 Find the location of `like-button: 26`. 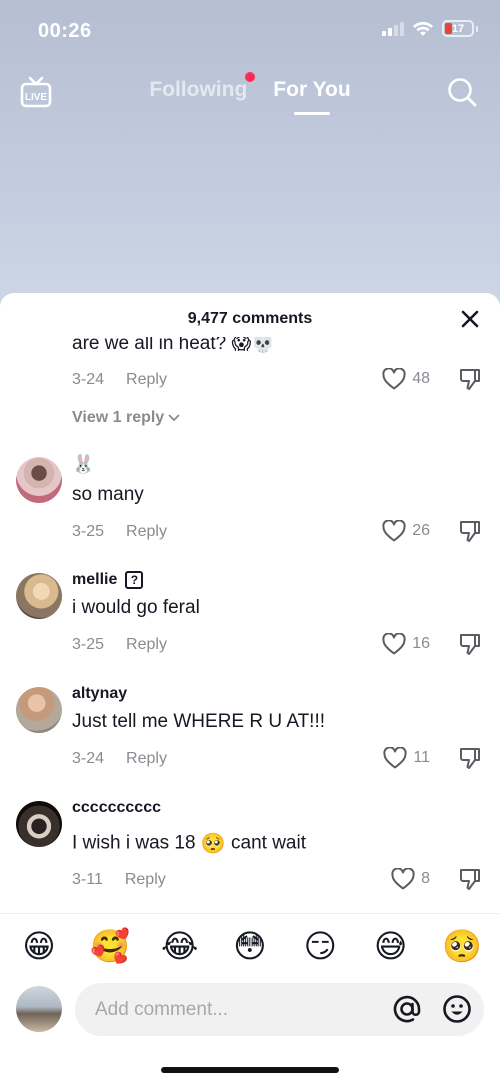

like-button: 26 is located at coordinates (406, 531).